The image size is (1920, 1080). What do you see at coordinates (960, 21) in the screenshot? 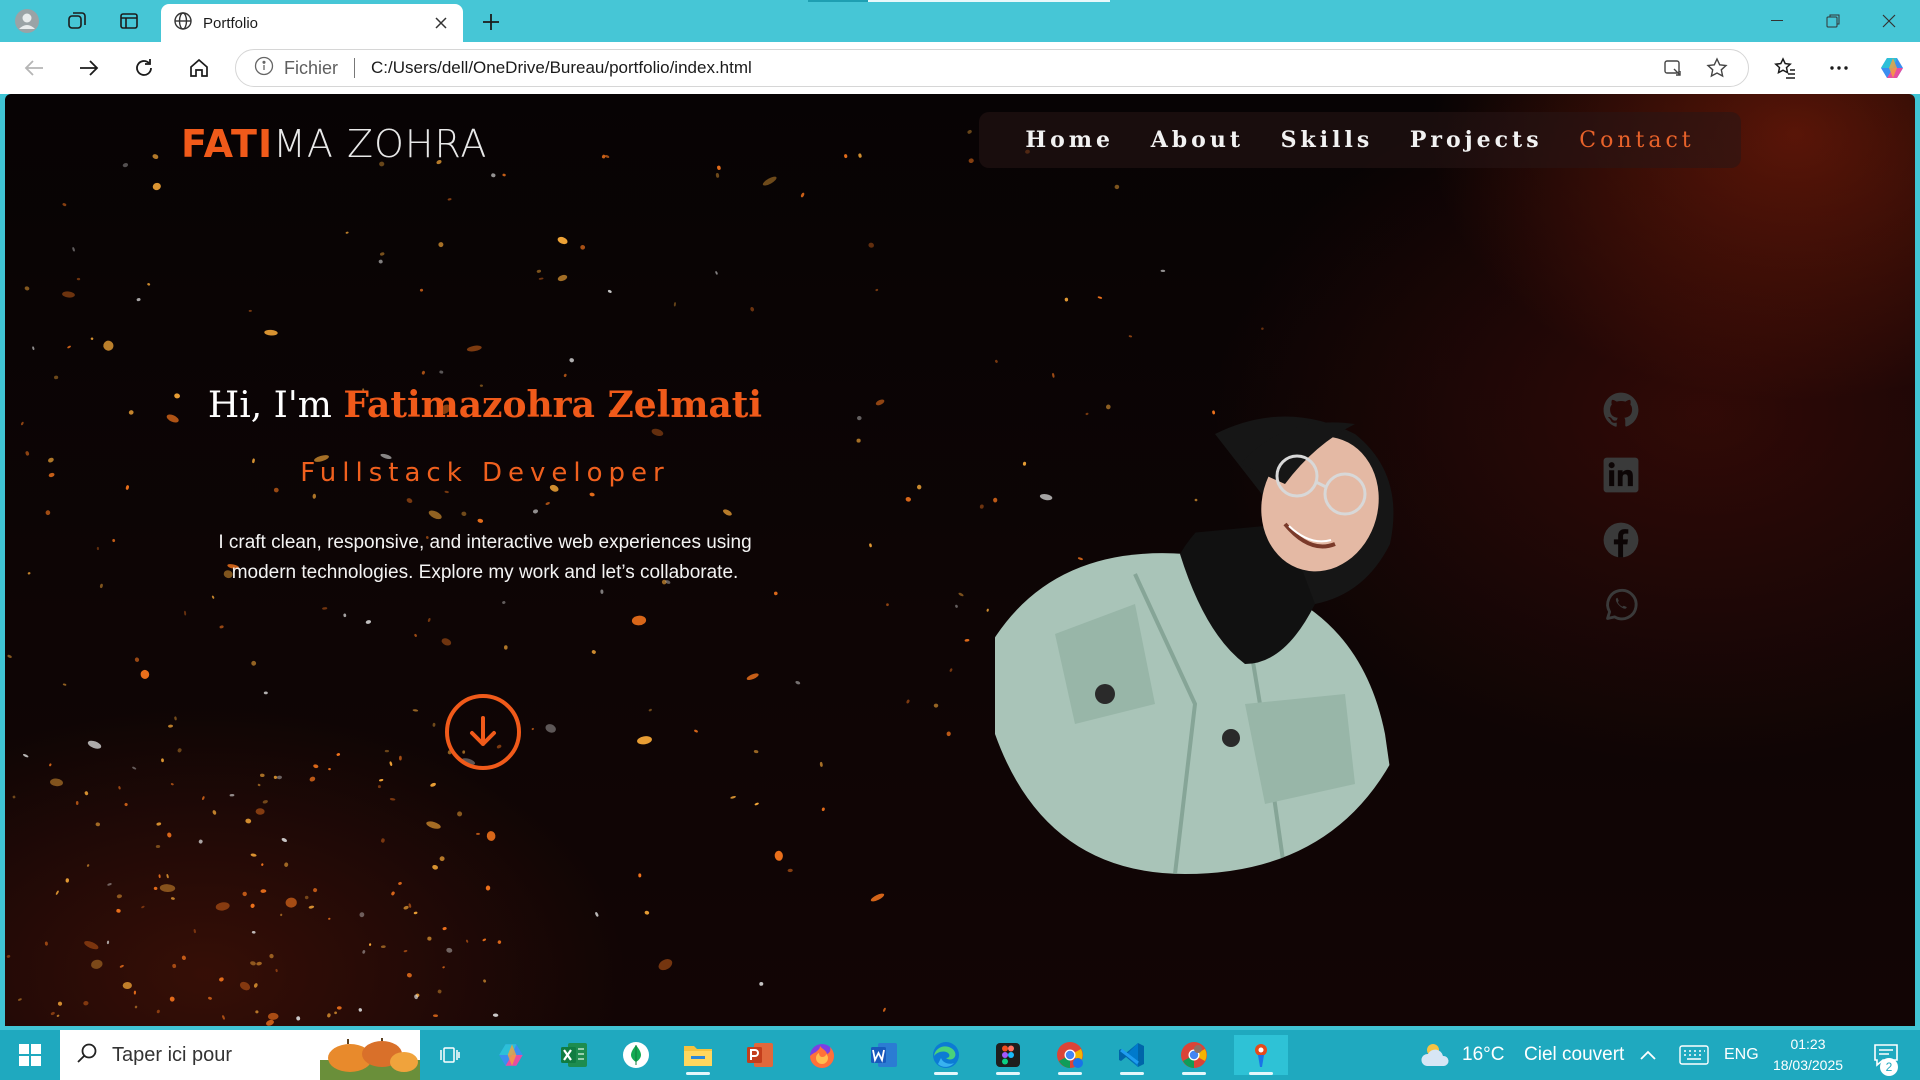
I see `browser-titlebar: Portfolio` at bounding box center [960, 21].